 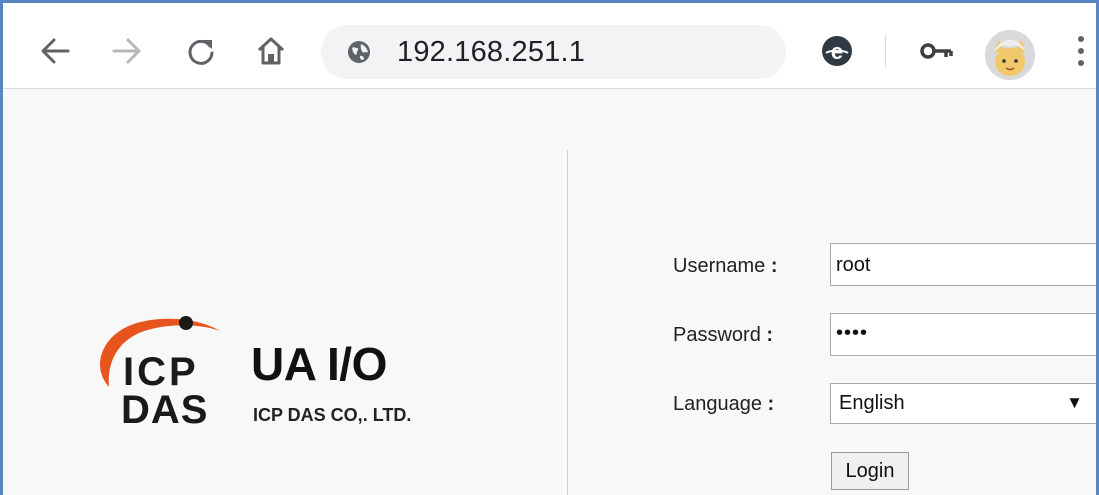 I want to click on profile-avatar, so click(x=1010, y=55).